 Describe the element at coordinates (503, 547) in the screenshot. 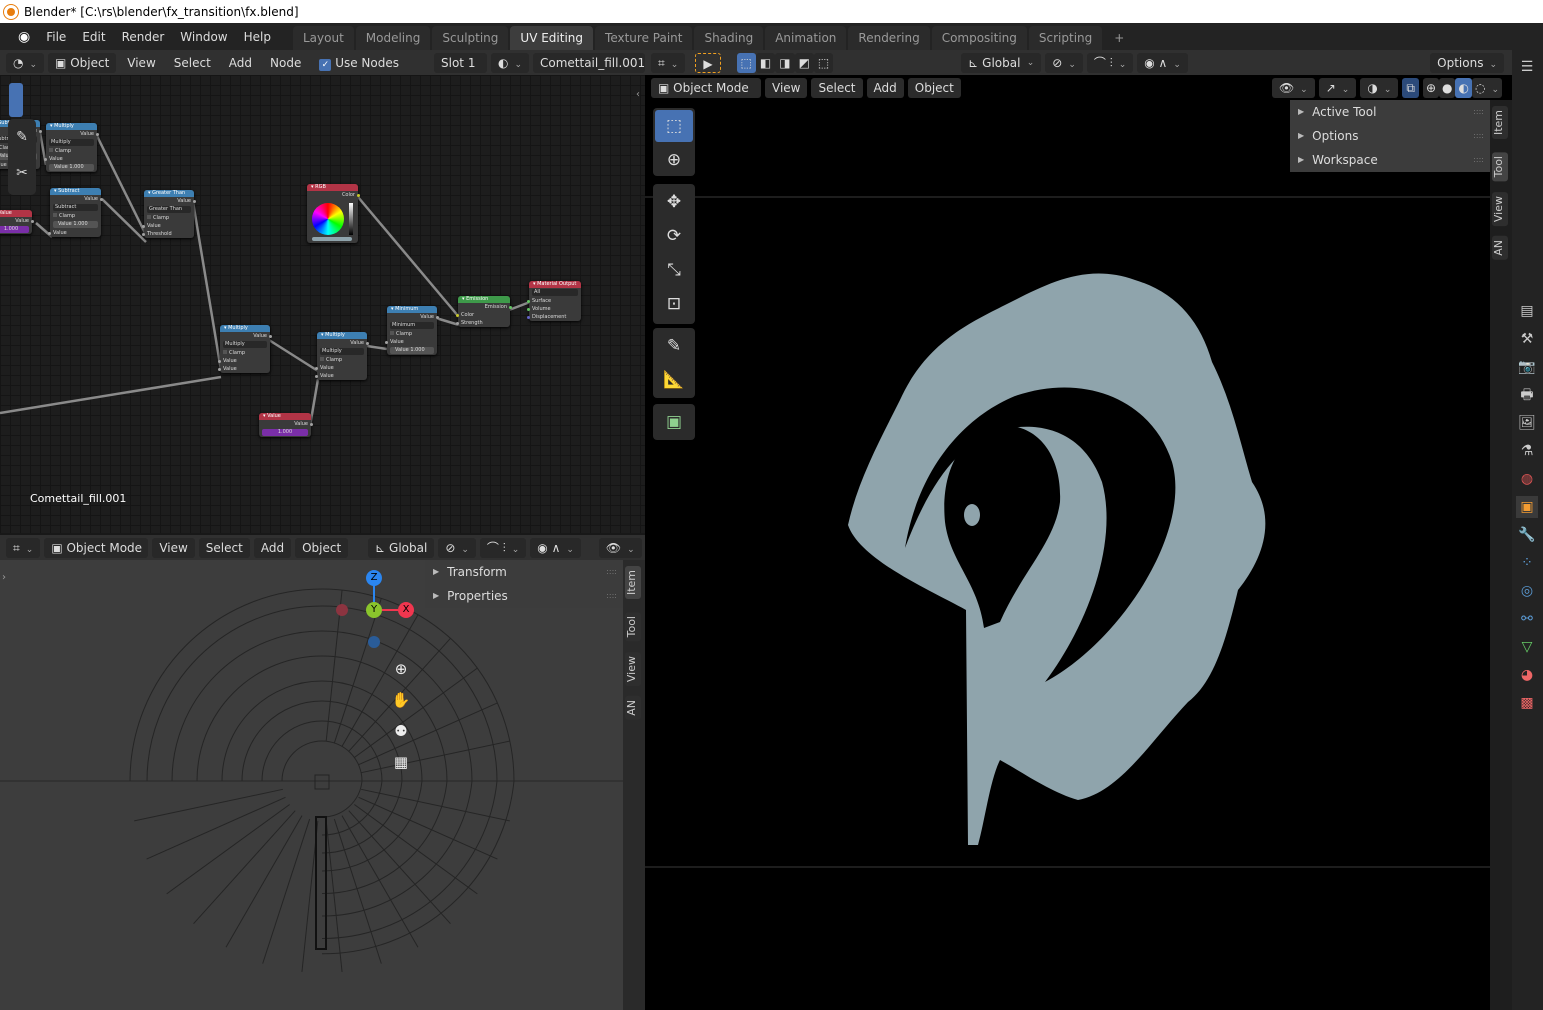

I see `snap-toggle: ⌒ ⫶ ⌄` at that location.